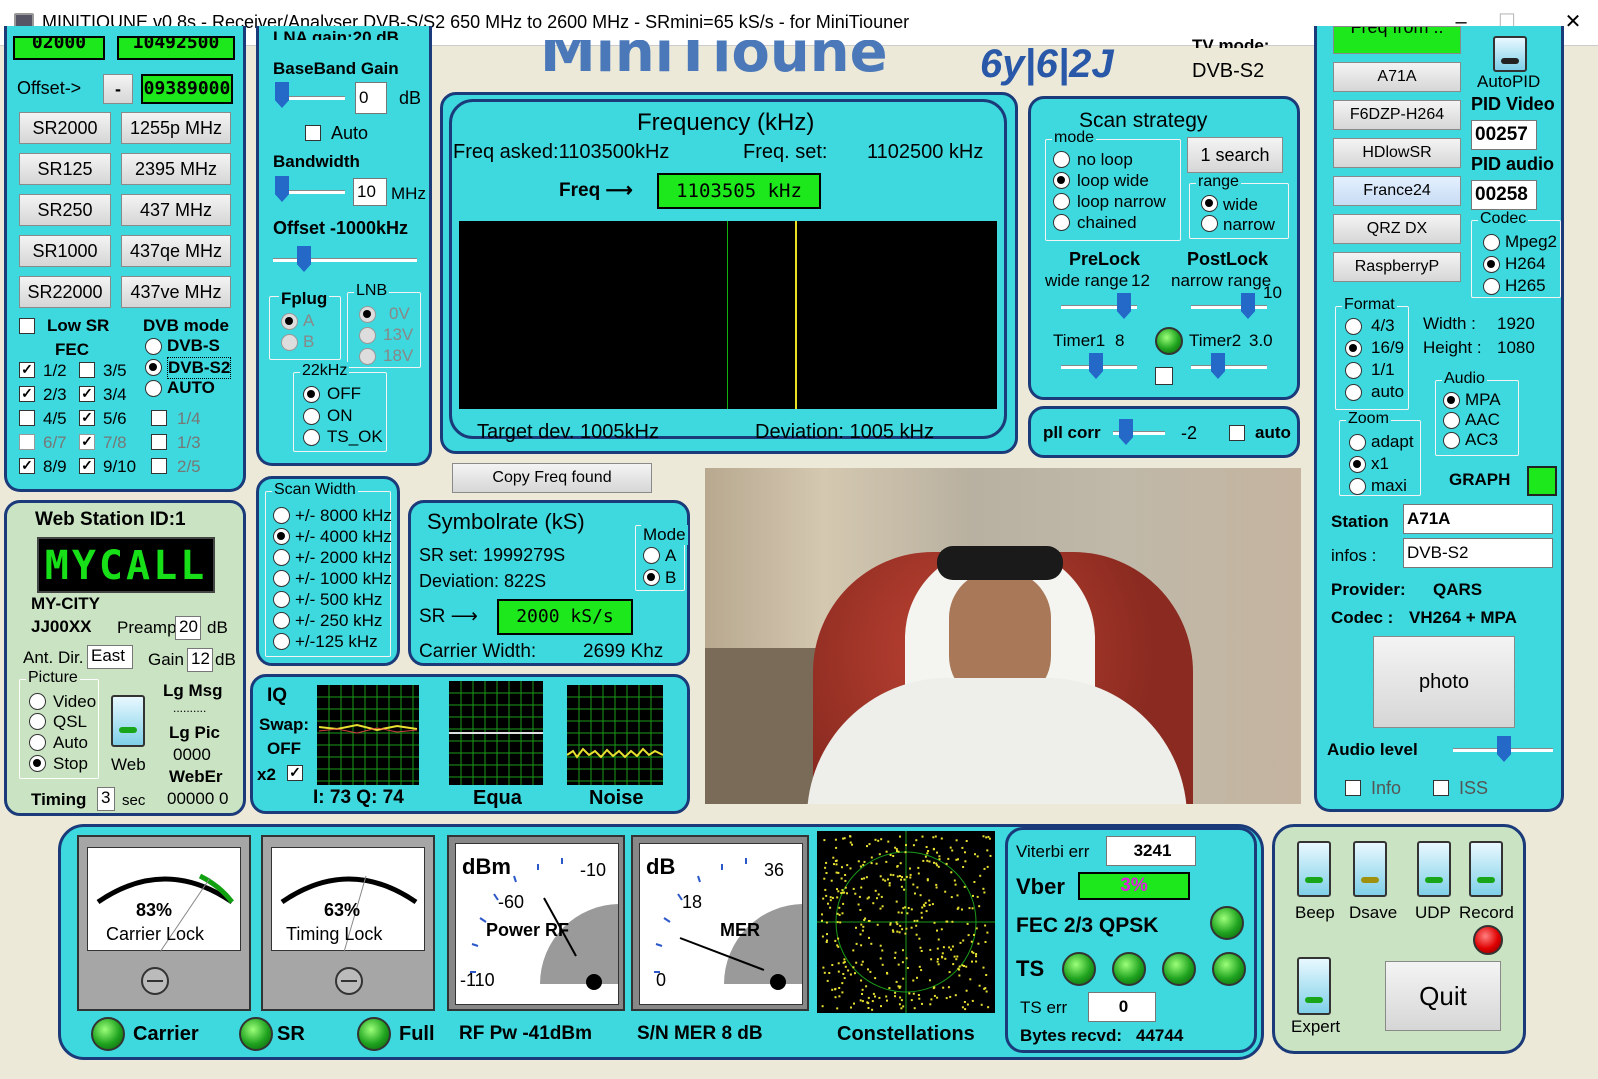 The image size is (1598, 1079). I want to click on range-narrow-radio, so click(1209, 223).